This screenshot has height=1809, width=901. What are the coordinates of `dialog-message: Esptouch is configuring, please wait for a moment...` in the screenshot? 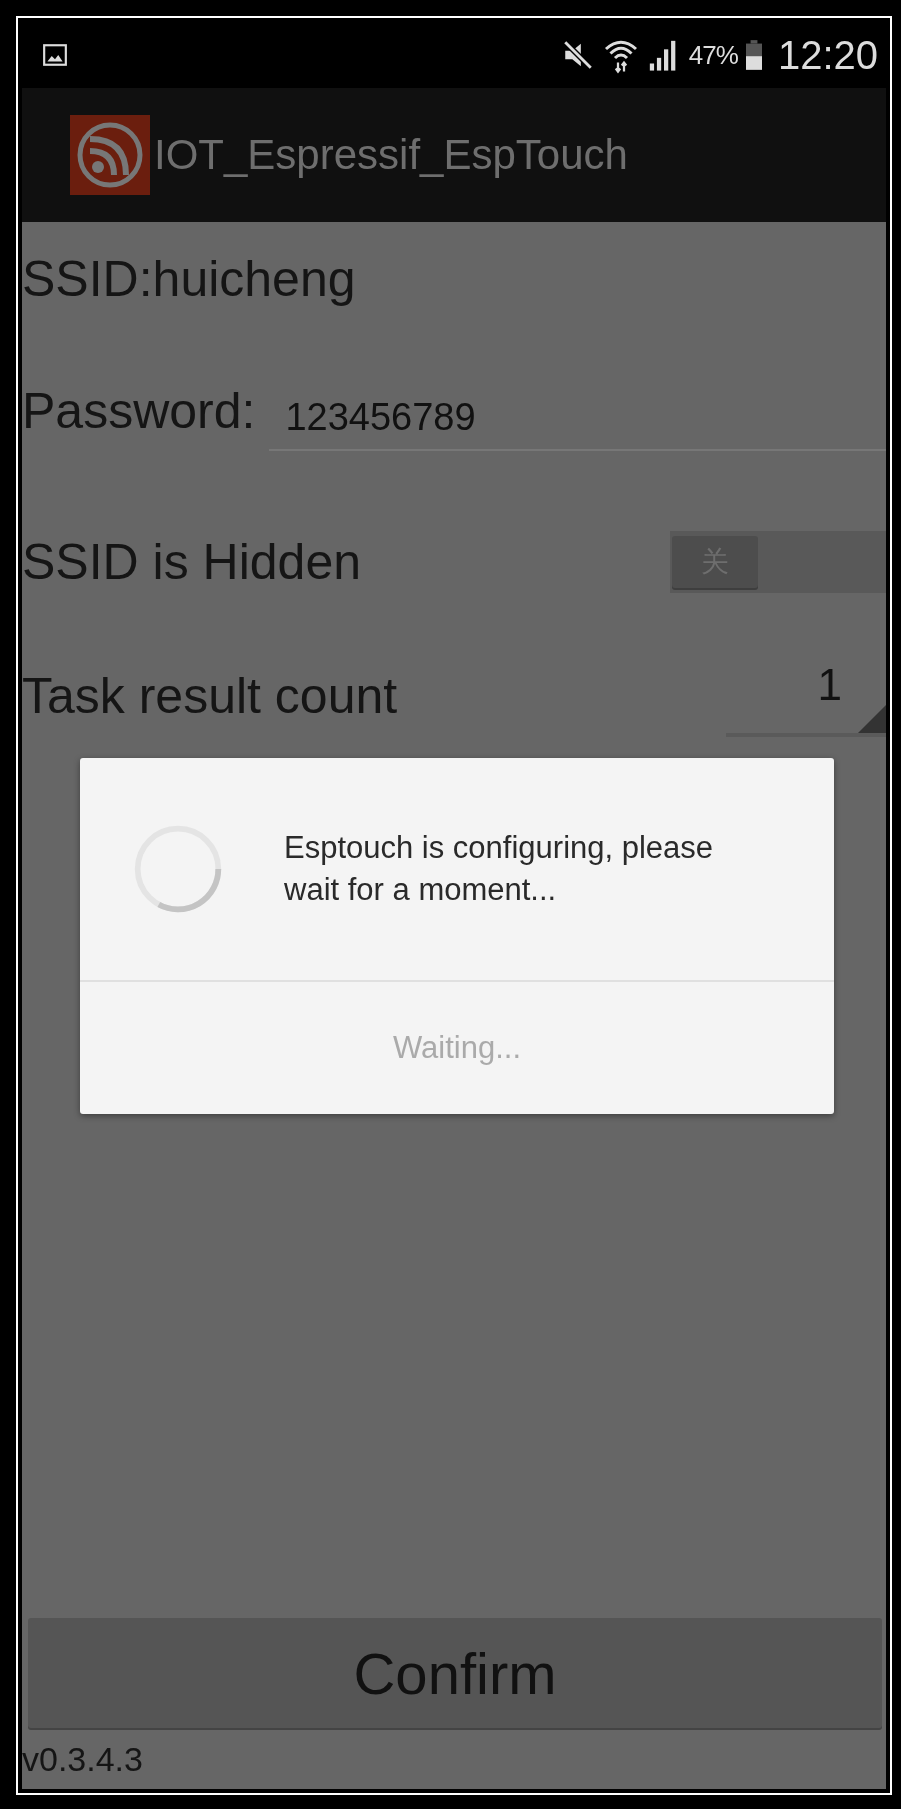 It's located at (499, 869).